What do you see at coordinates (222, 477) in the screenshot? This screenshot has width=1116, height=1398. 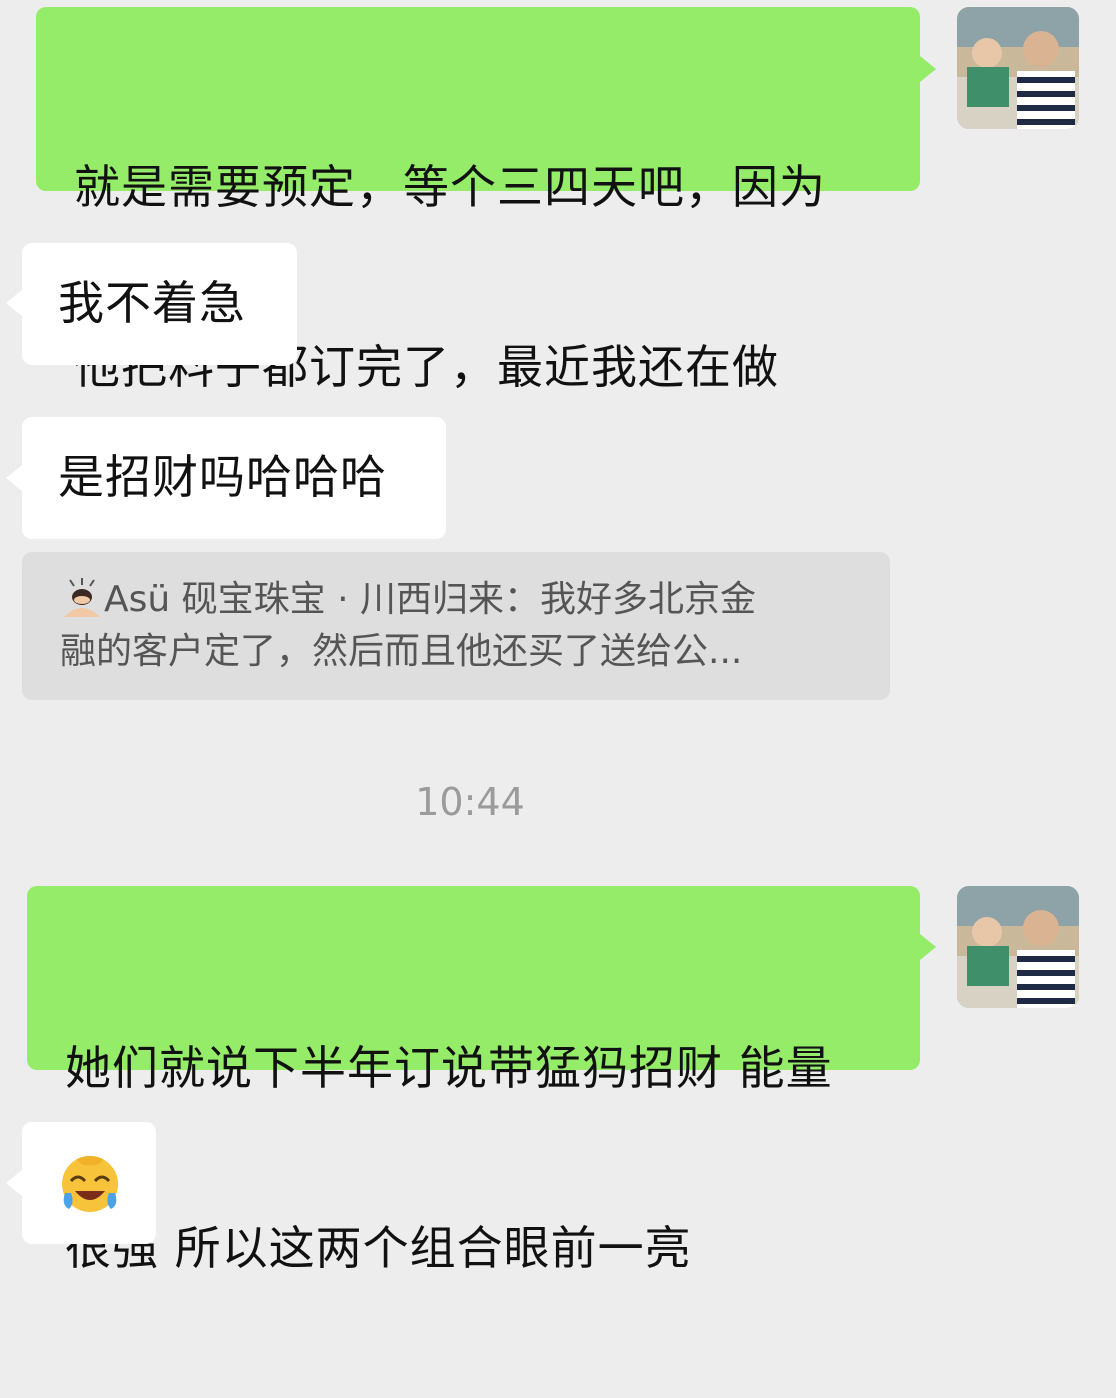 I see `message-text: 是招财吗哈哈哈` at bounding box center [222, 477].